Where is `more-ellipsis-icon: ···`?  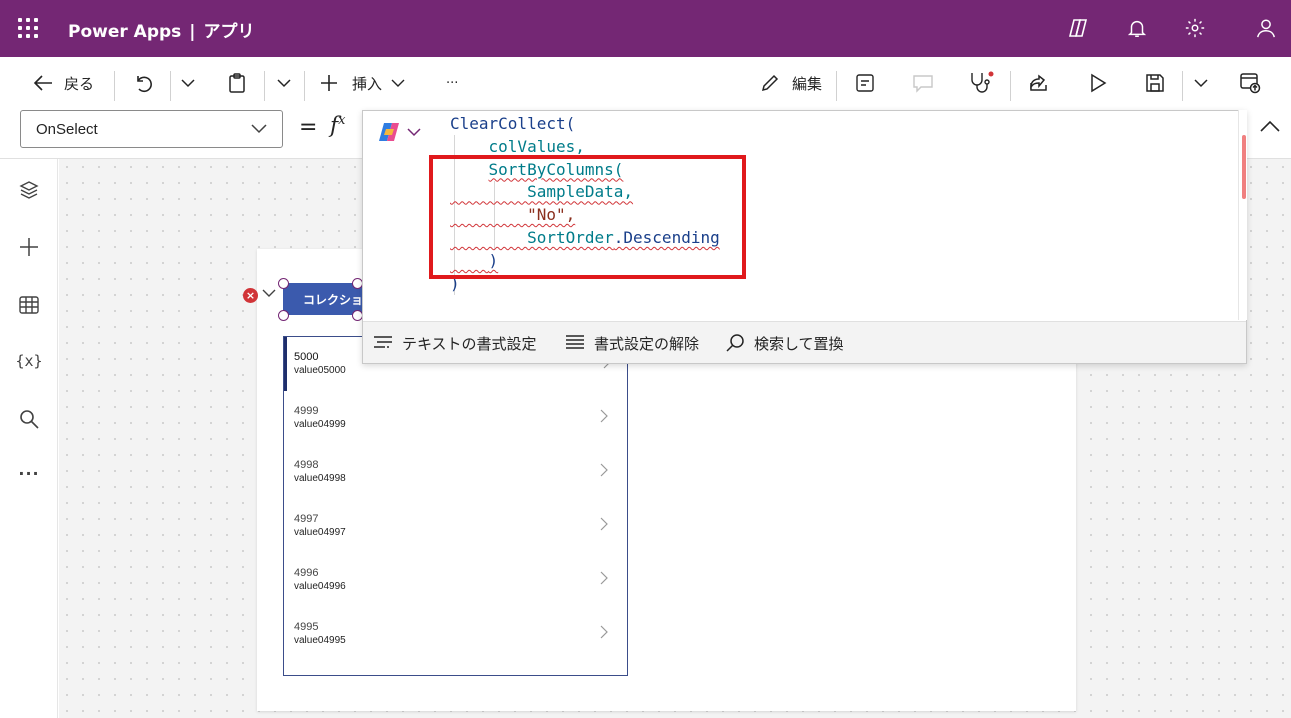 more-ellipsis-icon: ··· is located at coordinates (29, 473).